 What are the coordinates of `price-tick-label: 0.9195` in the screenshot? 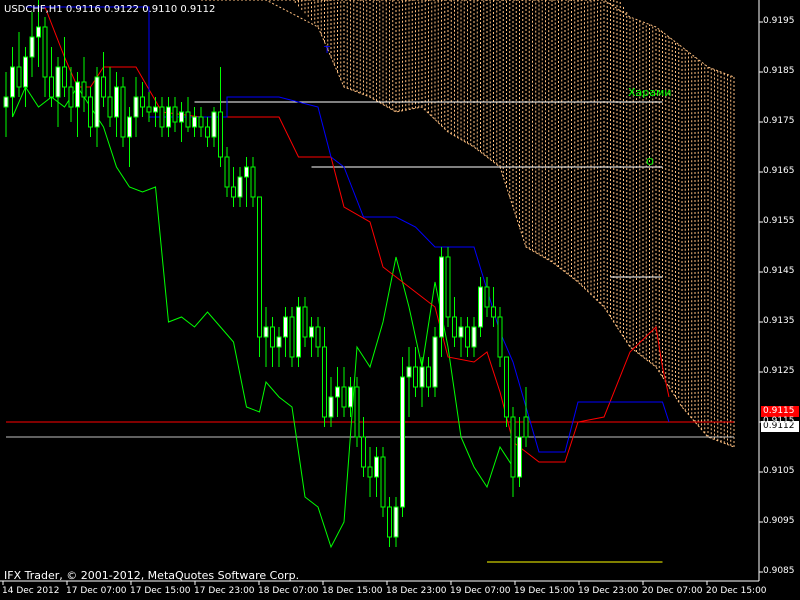 It's located at (779, 21).